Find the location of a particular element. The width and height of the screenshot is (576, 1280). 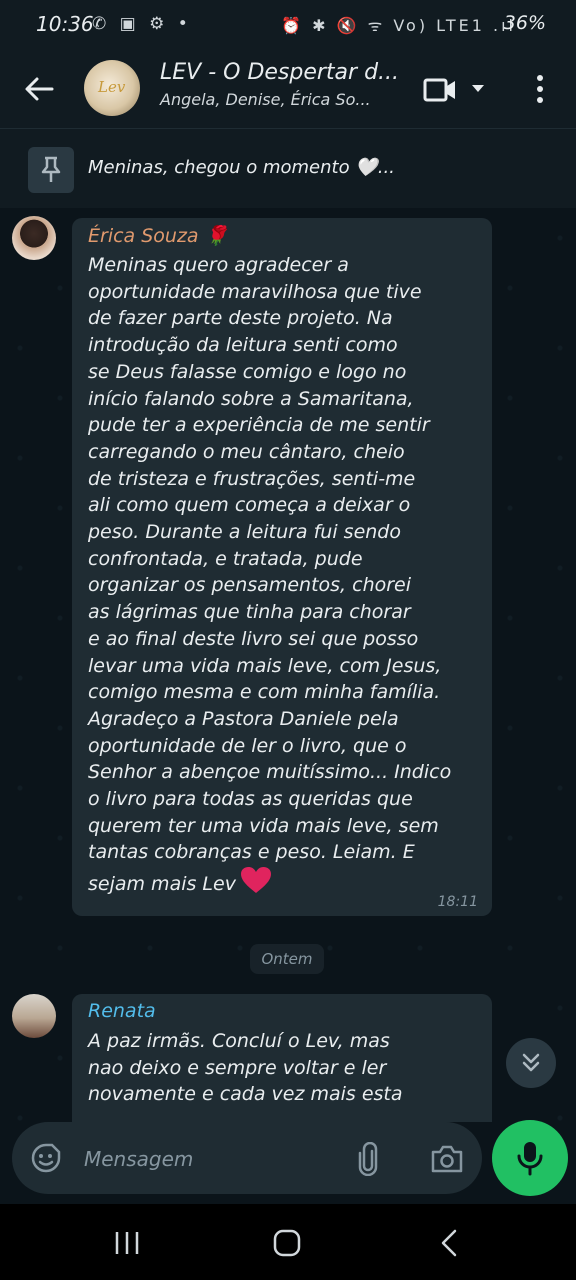

more-options-icon is located at coordinates (540, 89).